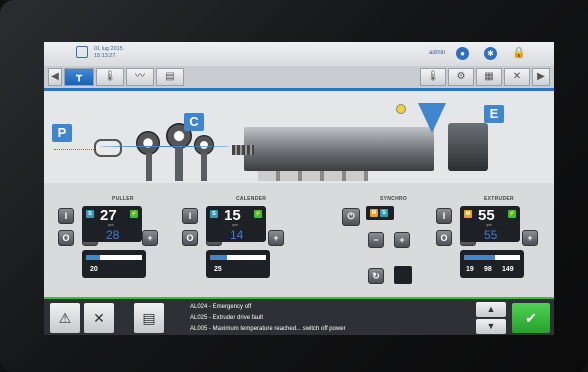 The image size is (588, 372). Describe the element at coordinates (491, 309) in the screenshot. I see `alarm-scroll-up-button: ▲` at that location.